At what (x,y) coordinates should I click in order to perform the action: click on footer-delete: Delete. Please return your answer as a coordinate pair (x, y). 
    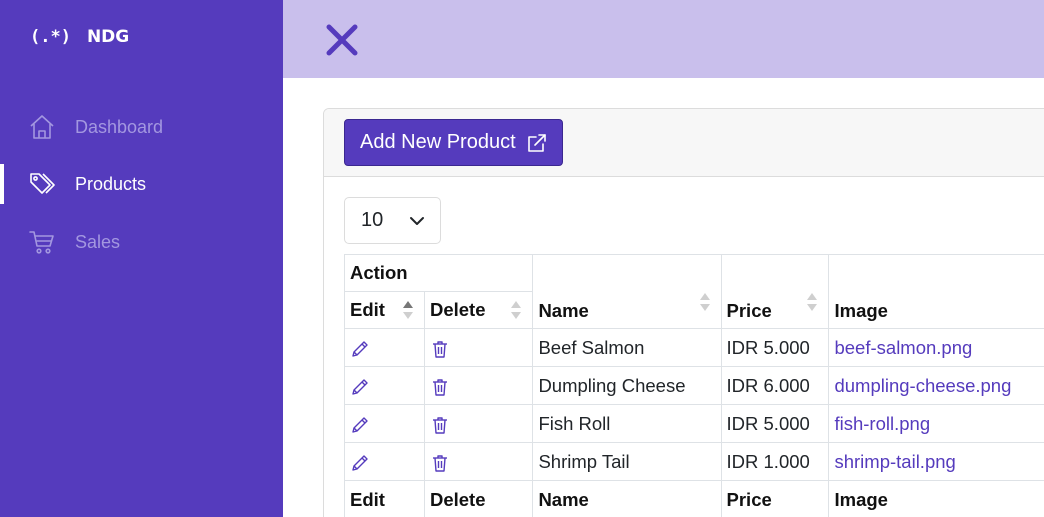
    Looking at the image, I should click on (478, 498).